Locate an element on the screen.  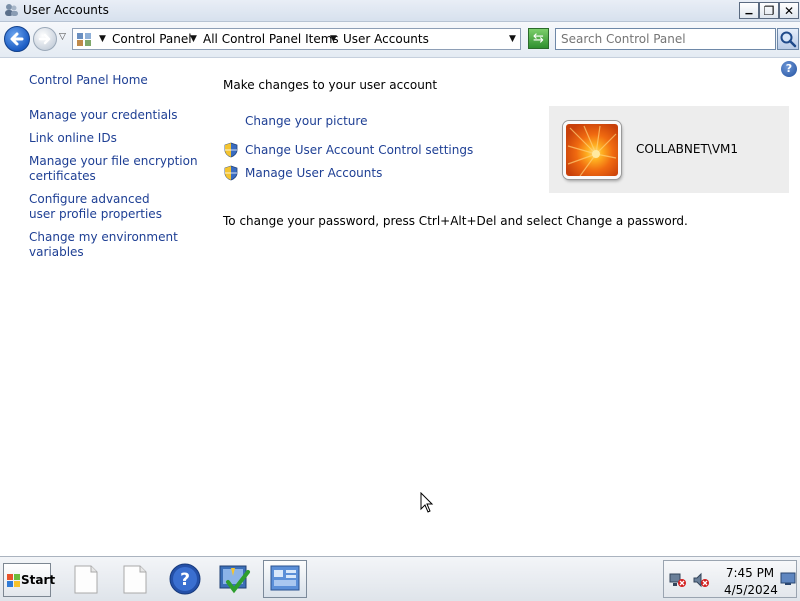
back-arrow-icon is located at coordinates (17, 39).